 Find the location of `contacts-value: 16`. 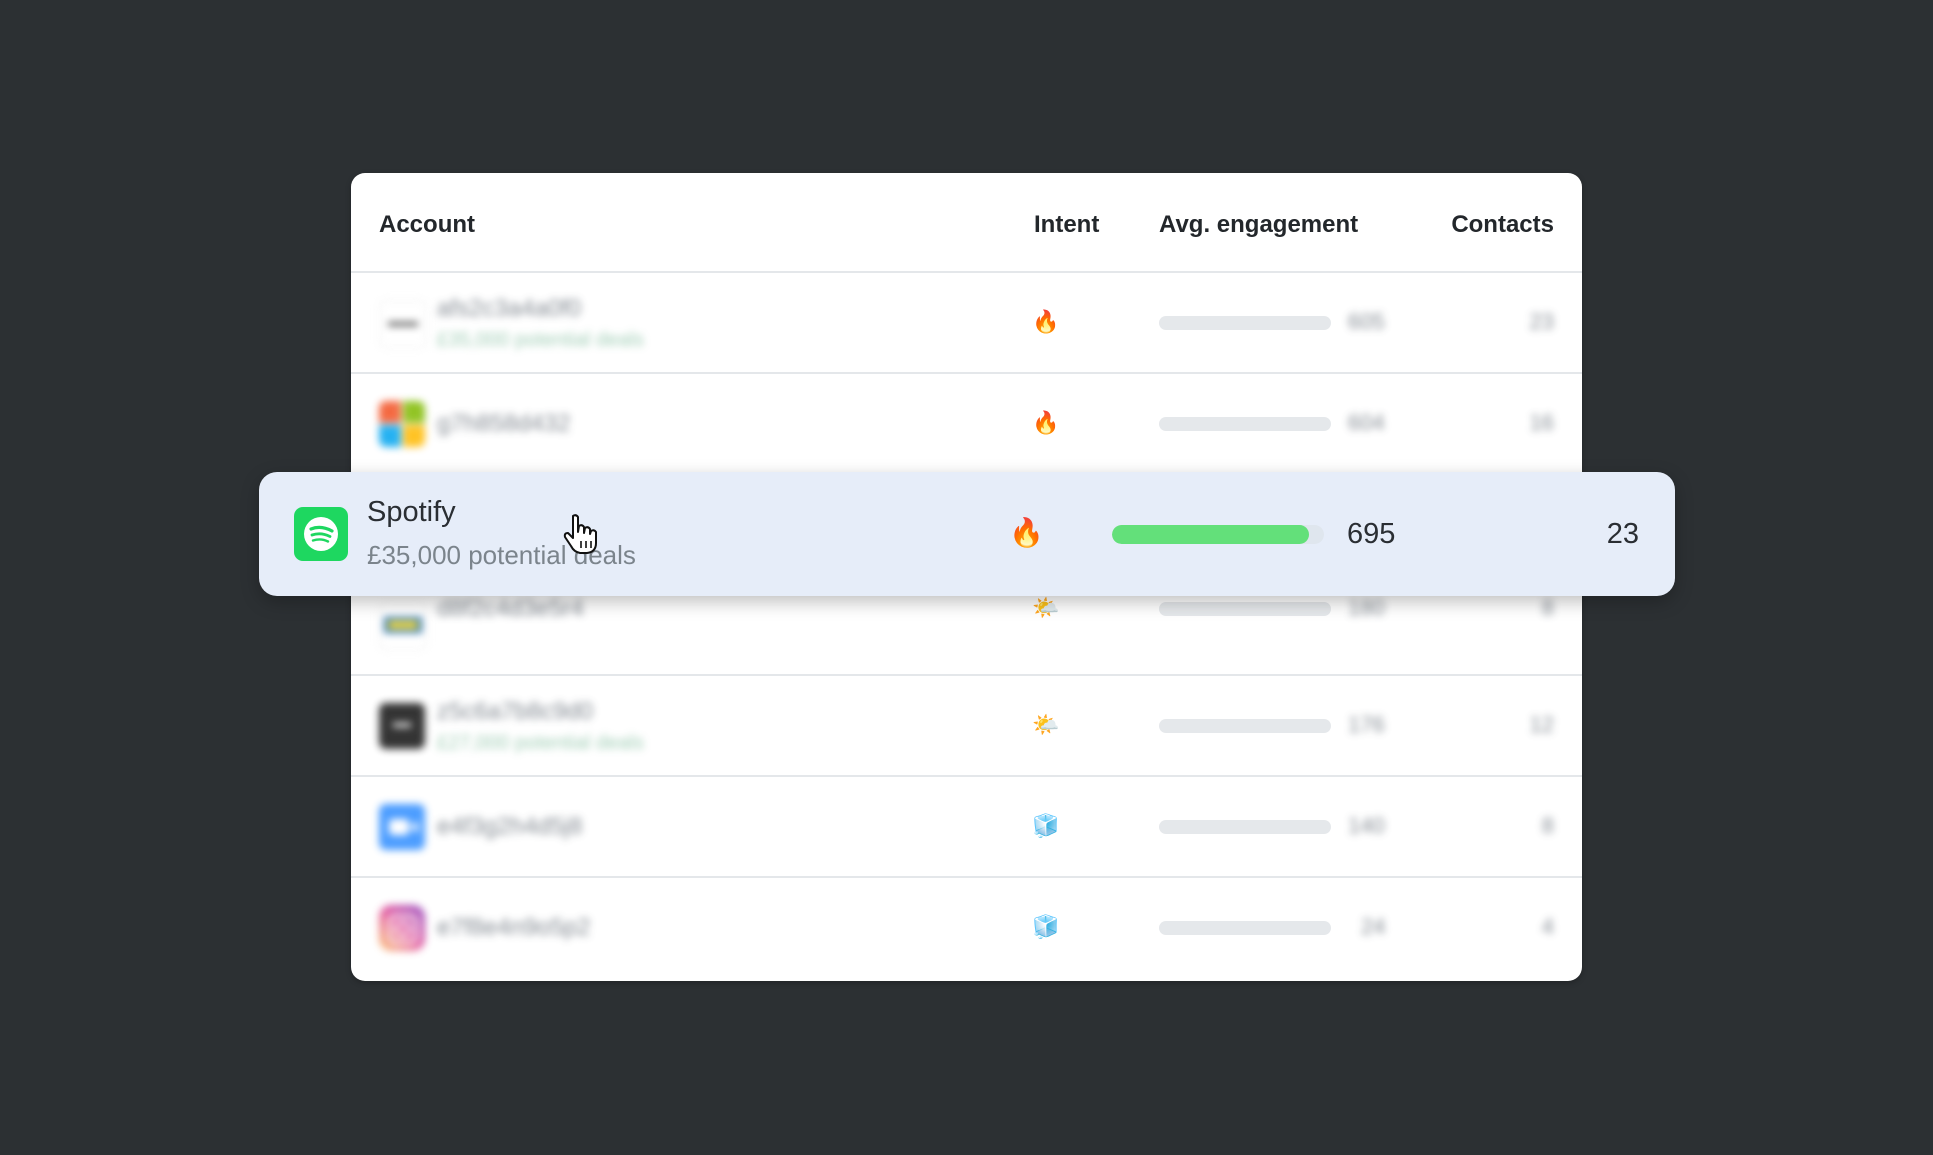

contacts-value: 16 is located at coordinates (1541, 422).